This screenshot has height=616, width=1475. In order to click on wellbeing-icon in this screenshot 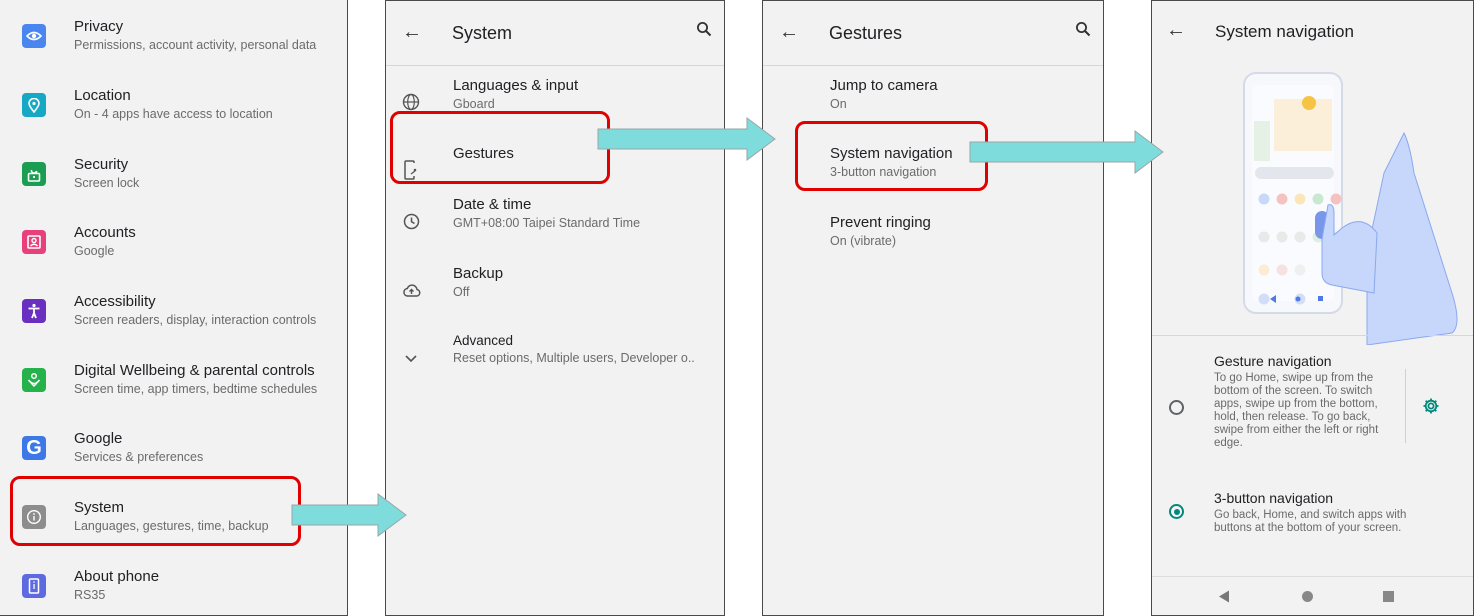, I will do `click(34, 380)`.